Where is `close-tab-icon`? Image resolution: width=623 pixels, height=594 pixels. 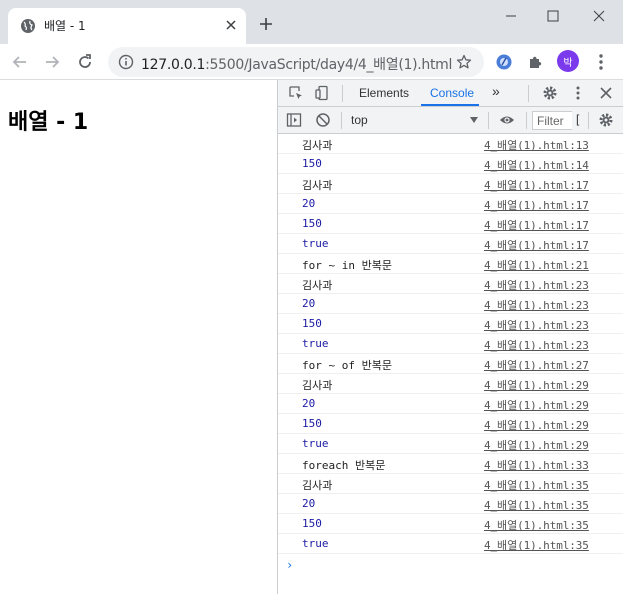
close-tab-icon is located at coordinates (231, 25).